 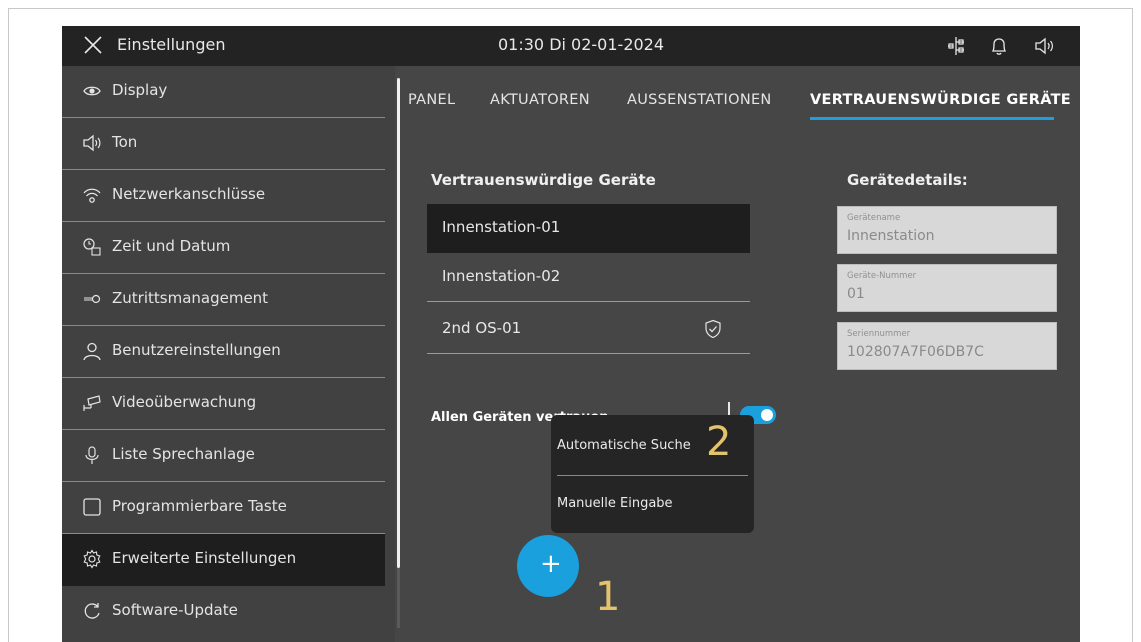 What do you see at coordinates (719, 442) in the screenshot?
I see `callout-number-2: 2` at bounding box center [719, 442].